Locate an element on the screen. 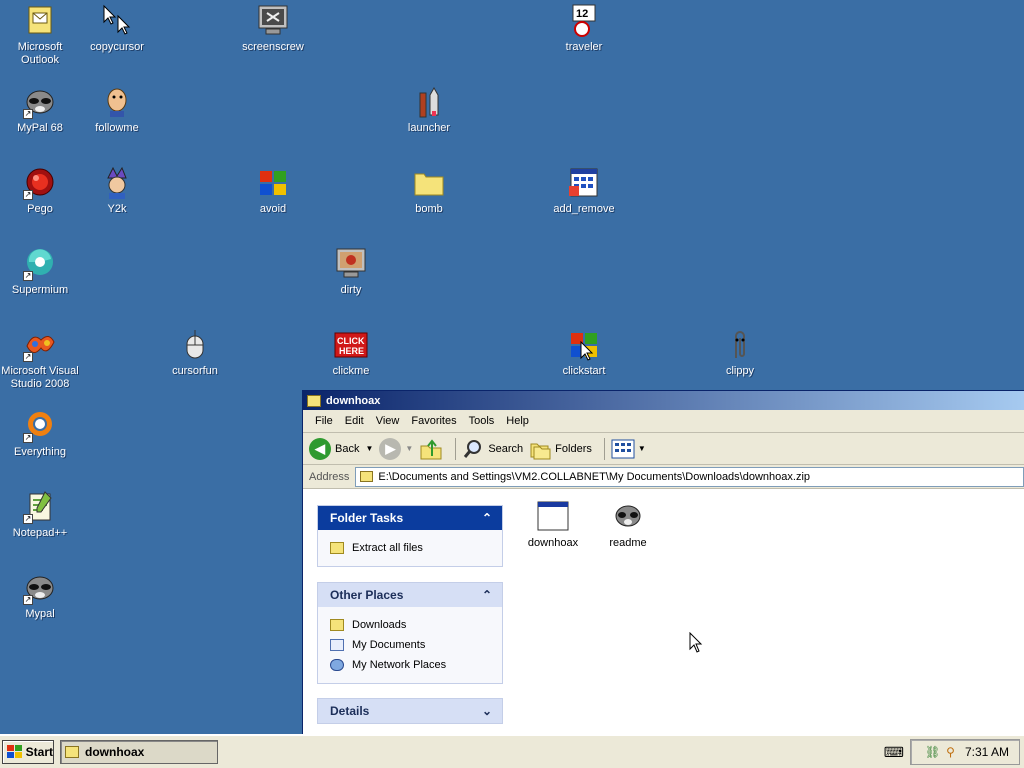  rocket-icon is located at coordinates (429, 102).